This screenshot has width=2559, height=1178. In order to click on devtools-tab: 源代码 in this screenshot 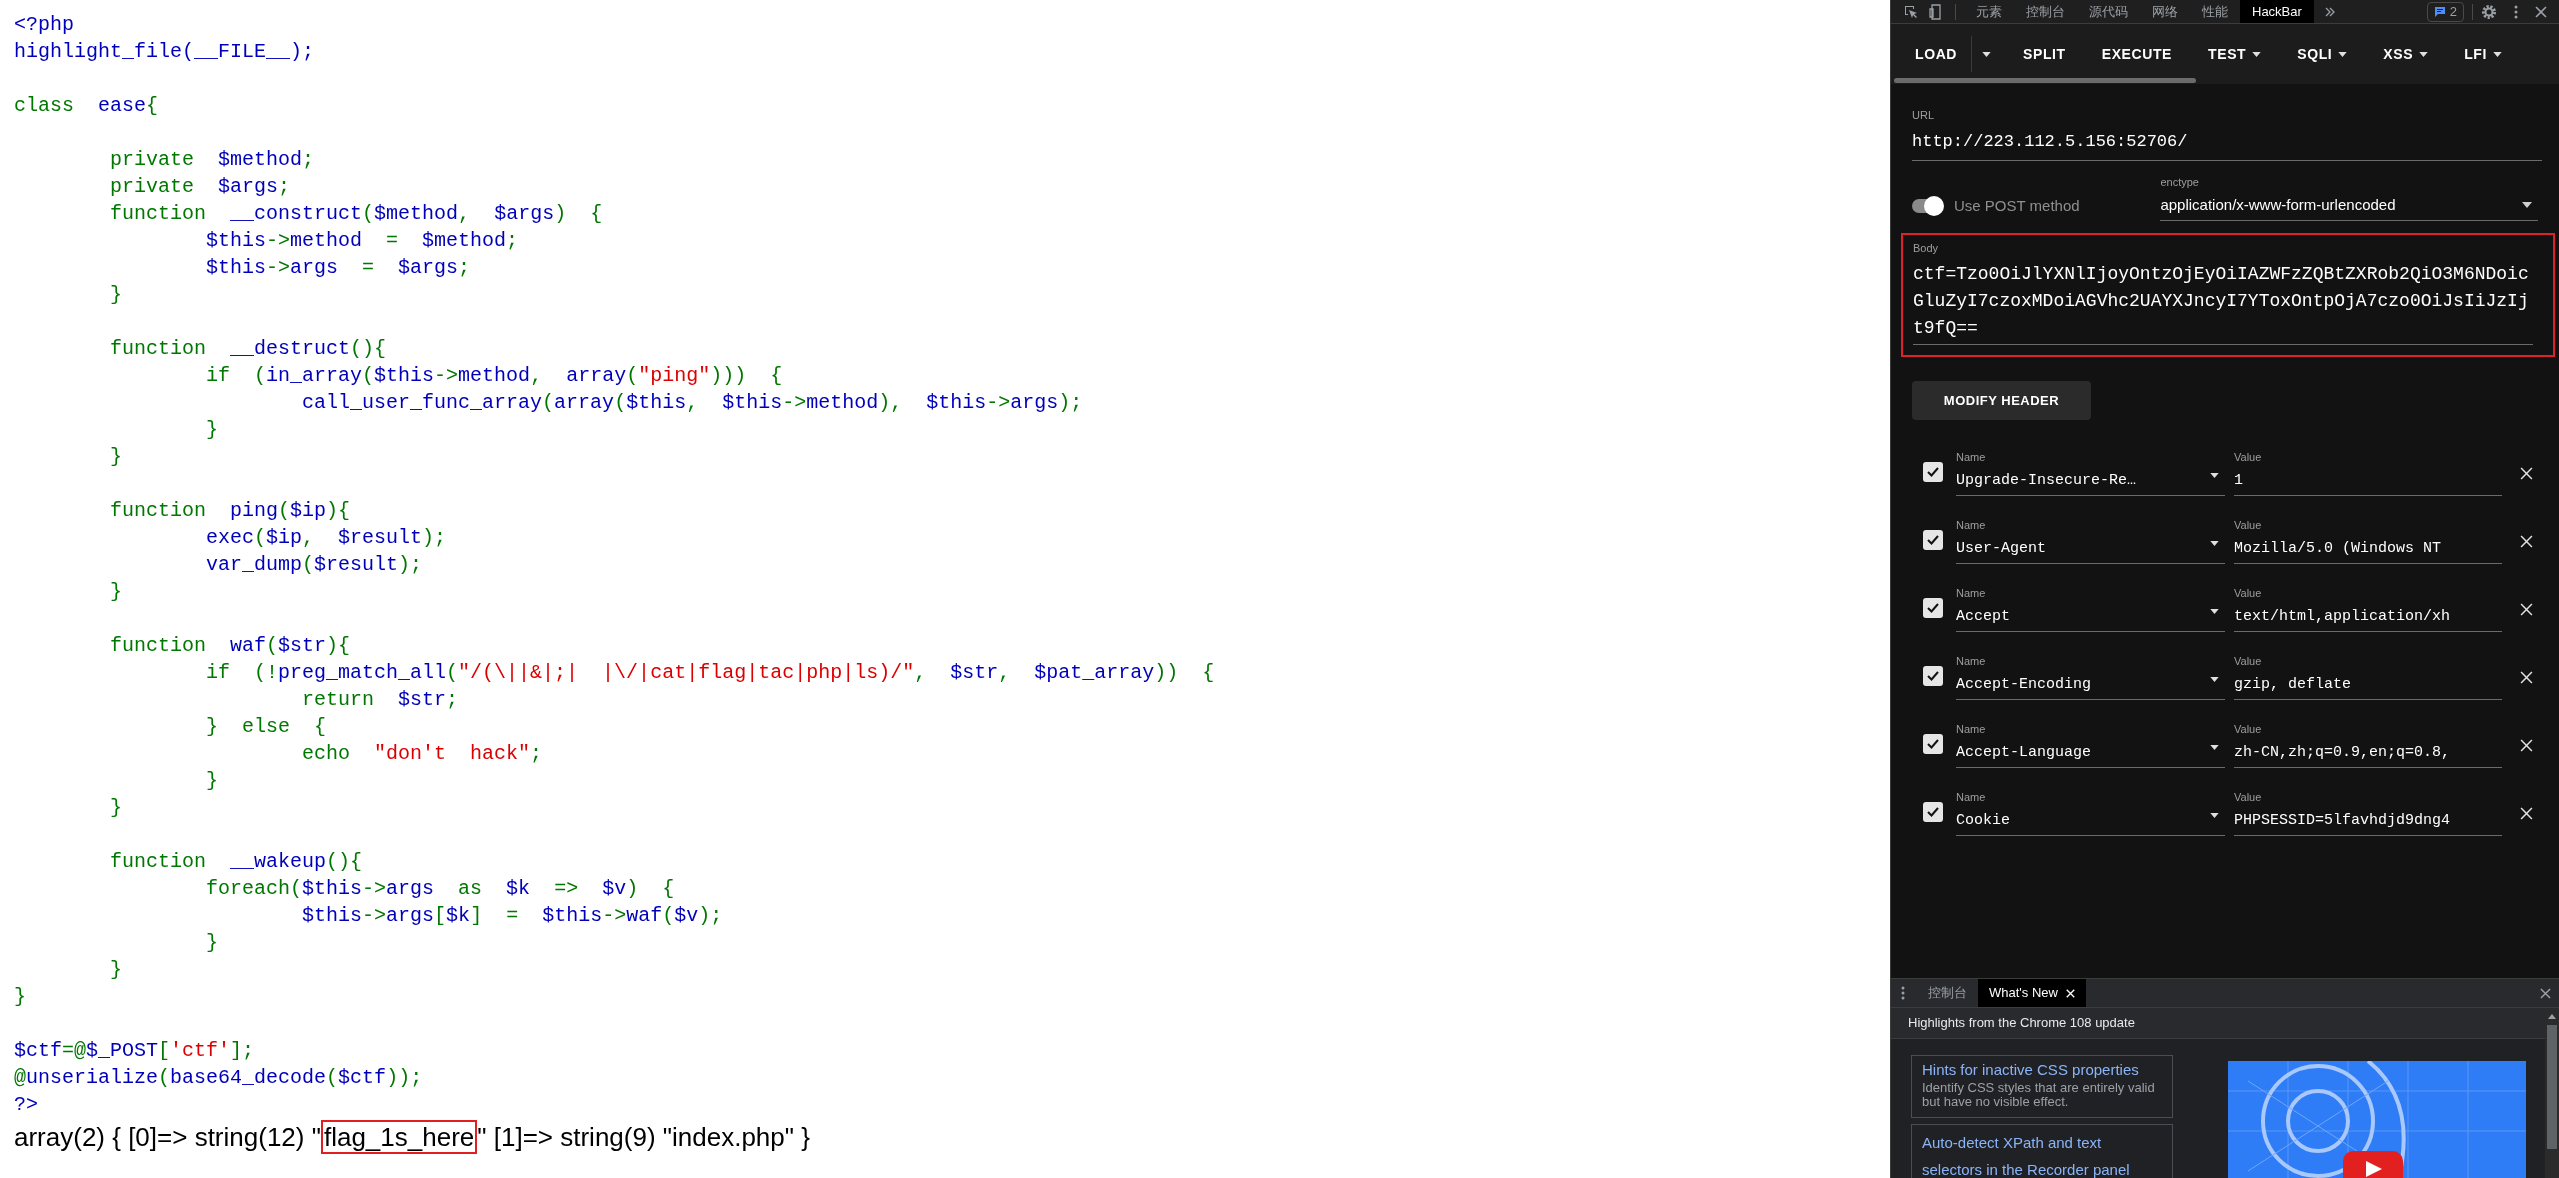, I will do `click(2108, 11)`.